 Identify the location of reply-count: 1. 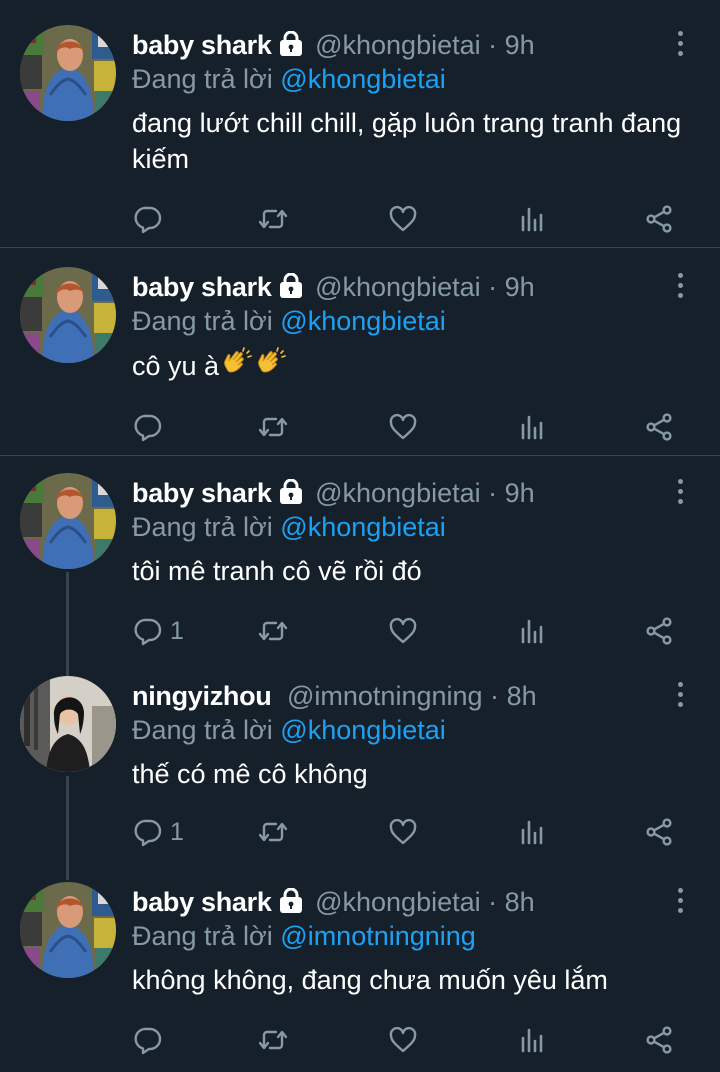
(177, 630).